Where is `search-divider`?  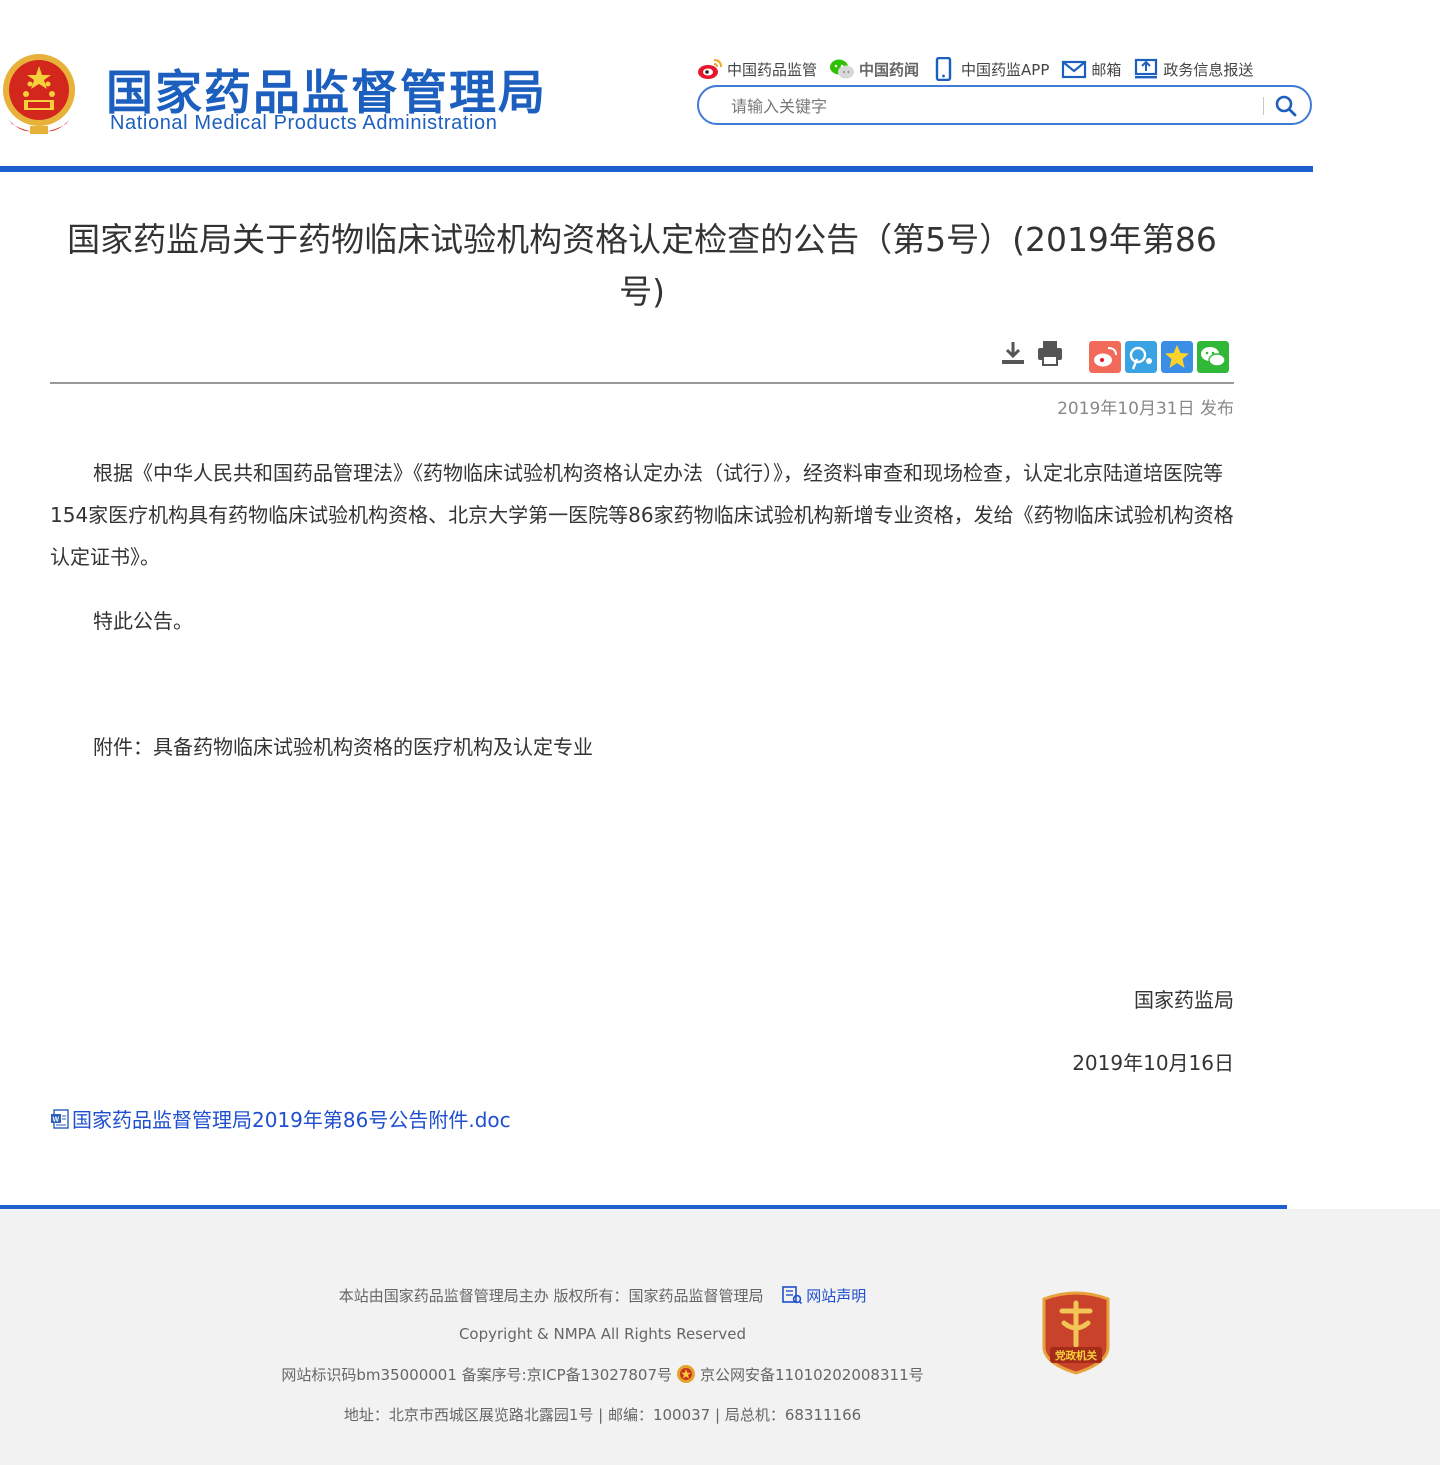
search-divider is located at coordinates (1263, 106).